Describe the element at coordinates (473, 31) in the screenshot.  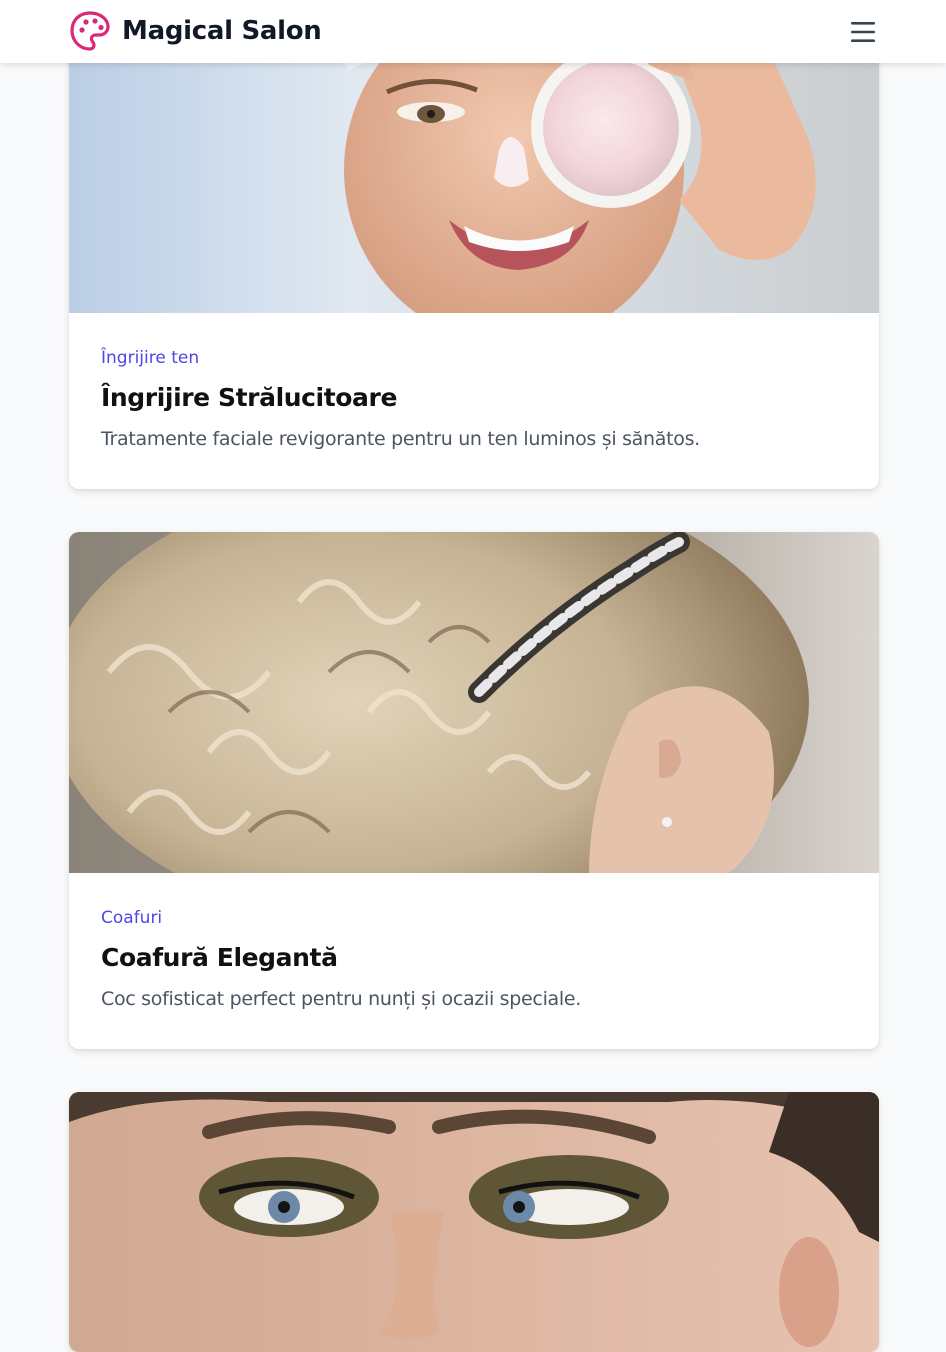
I see `site-header: Magical Salon` at that location.